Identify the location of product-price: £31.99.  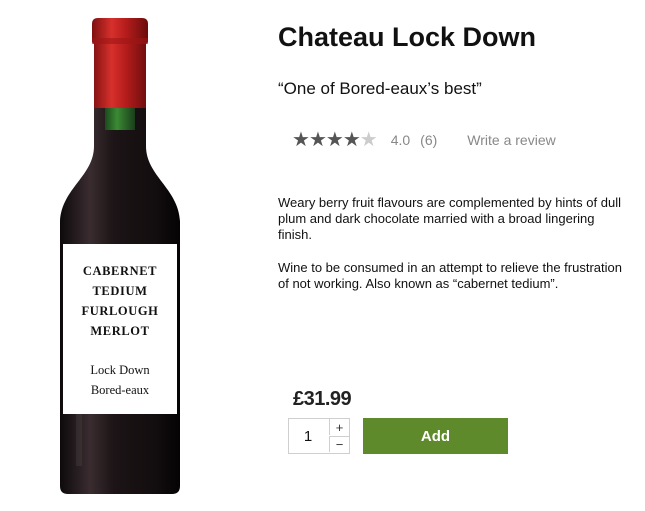
(322, 399).